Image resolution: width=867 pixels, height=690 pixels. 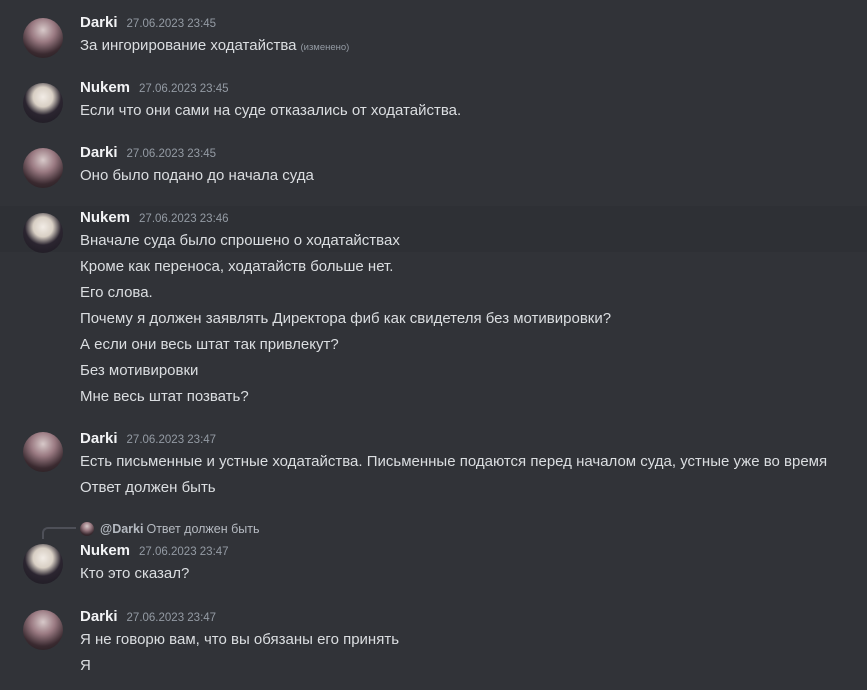 What do you see at coordinates (209, 344) in the screenshot?
I see `message-text: А если они весь штат так привлекут?` at bounding box center [209, 344].